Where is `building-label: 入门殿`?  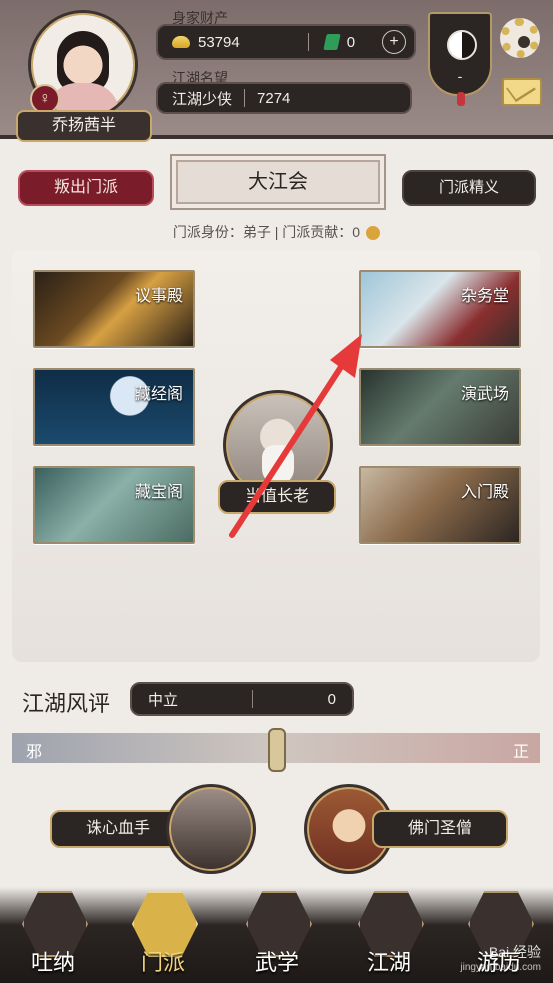
building-label: 入门殿 is located at coordinates (484, 492).